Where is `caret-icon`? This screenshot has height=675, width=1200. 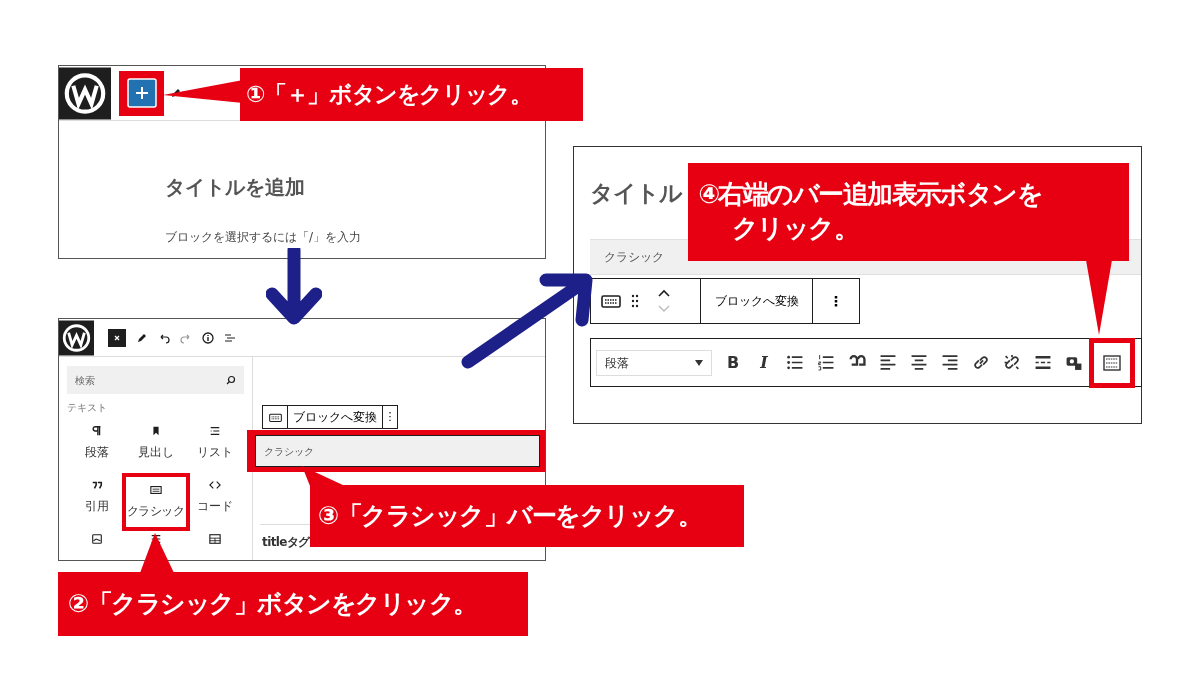 caret-icon is located at coordinates (699, 362).